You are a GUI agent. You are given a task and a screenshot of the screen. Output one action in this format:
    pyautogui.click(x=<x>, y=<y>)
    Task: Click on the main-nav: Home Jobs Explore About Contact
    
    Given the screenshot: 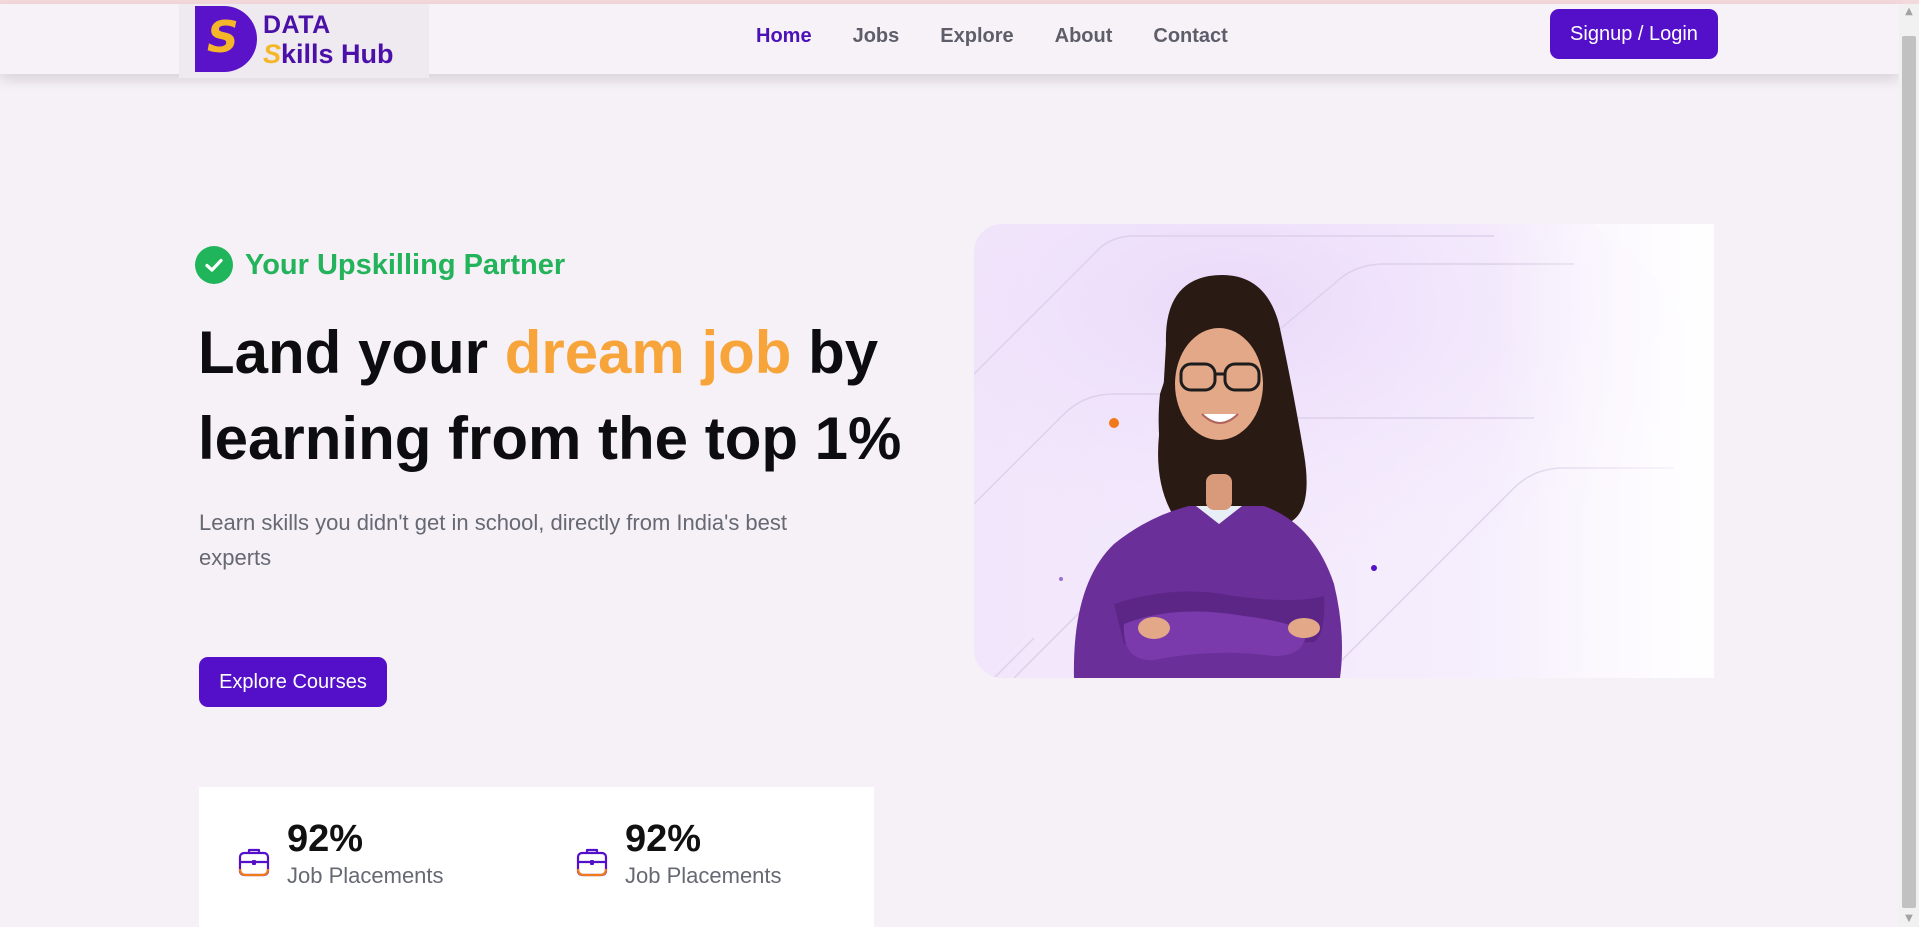 What is the action you would take?
    pyautogui.click(x=1012, y=36)
    